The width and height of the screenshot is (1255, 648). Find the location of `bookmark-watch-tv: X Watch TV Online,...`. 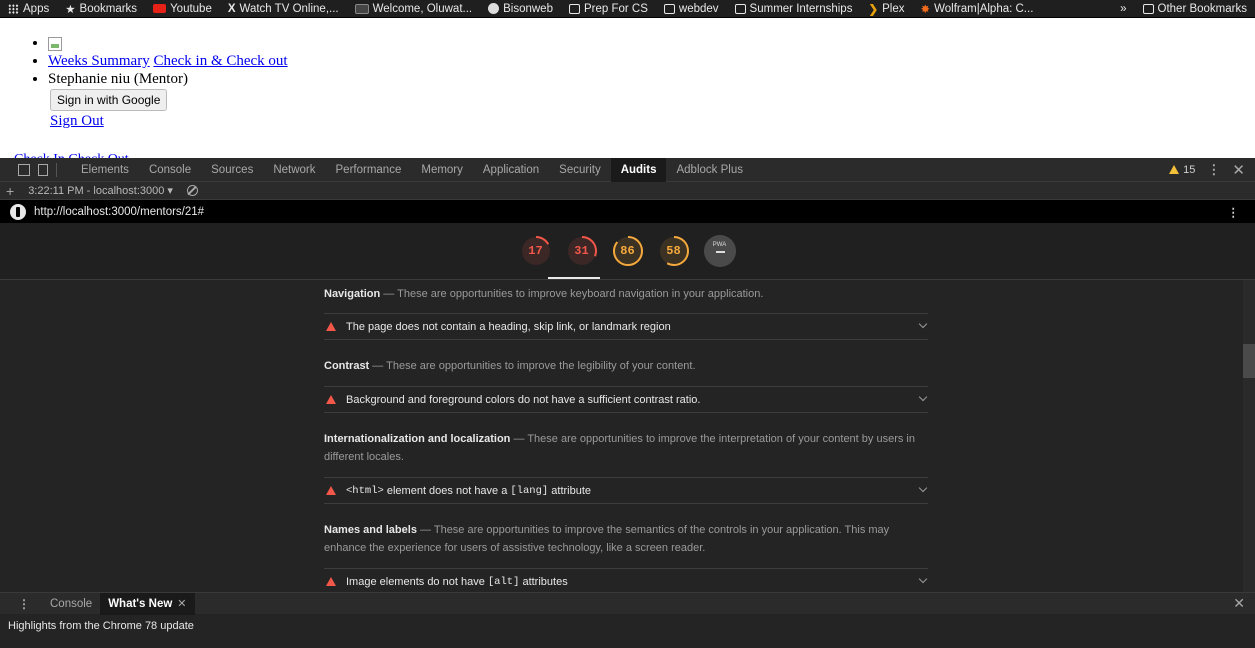

bookmark-watch-tv: X Watch TV Online,... is located at coordinates (283, 8).